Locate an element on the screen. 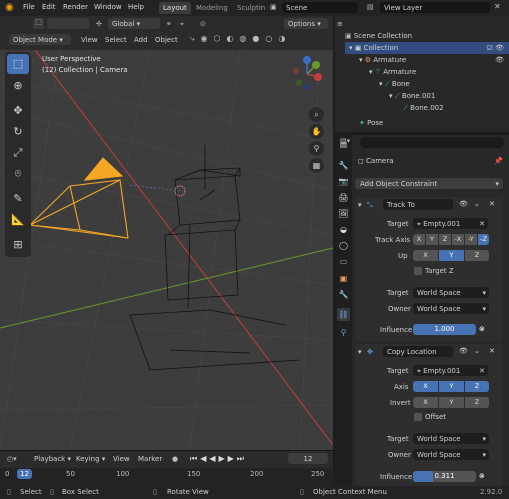 The width and height of the screenshot is (509, 499). tab-layout: Layout is located at coordinates (175, 8).